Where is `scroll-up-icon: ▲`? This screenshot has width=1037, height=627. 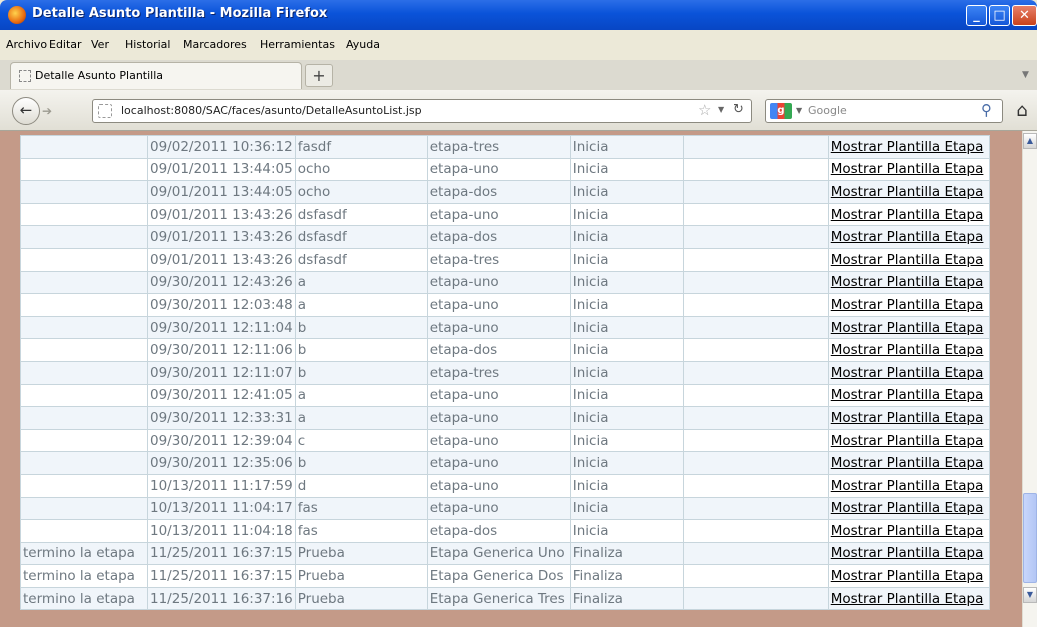
scroll-up-icon: ▲ is located at coordinates (1030, 141).